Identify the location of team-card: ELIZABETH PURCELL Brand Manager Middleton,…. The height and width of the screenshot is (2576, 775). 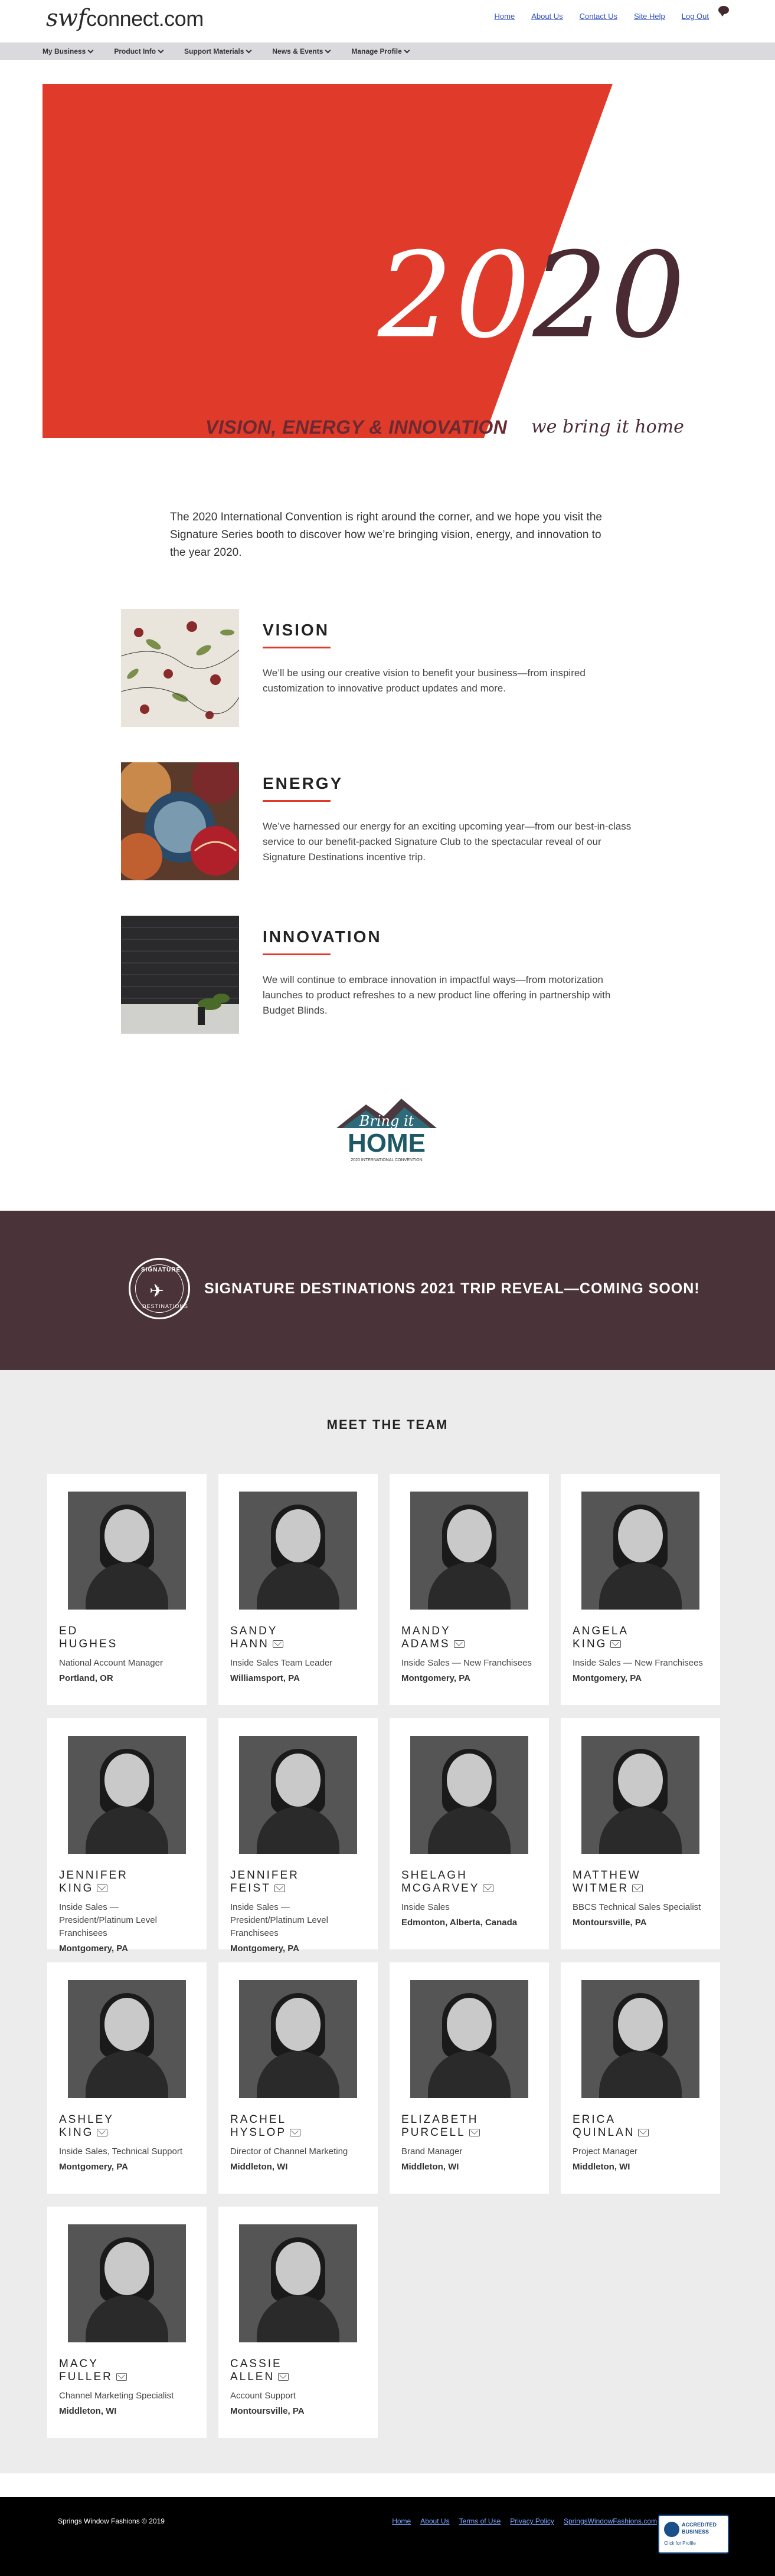
(469, 2078).